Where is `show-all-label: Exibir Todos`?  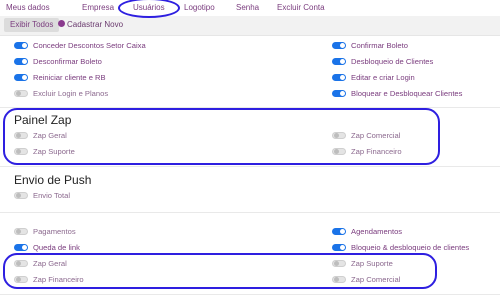 show-all-label: Exibir Todos is located at coordinates (32, 24).